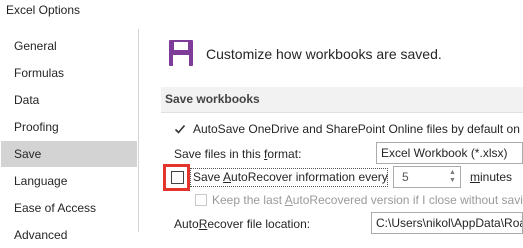 The height and width of the screenshot is (248, 523). Describe the element at coordinates (290, 177) in the screenshot. I see `autorecover-label: Save AutoRecover information every` at that location.